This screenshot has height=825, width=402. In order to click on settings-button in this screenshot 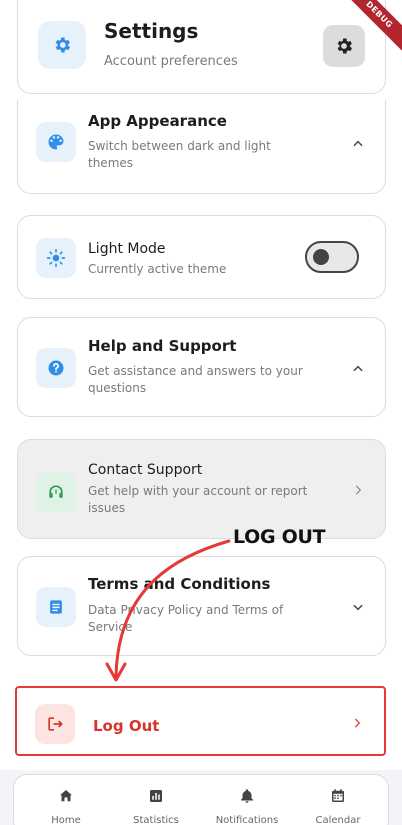, I will do `click(344, 46)`.